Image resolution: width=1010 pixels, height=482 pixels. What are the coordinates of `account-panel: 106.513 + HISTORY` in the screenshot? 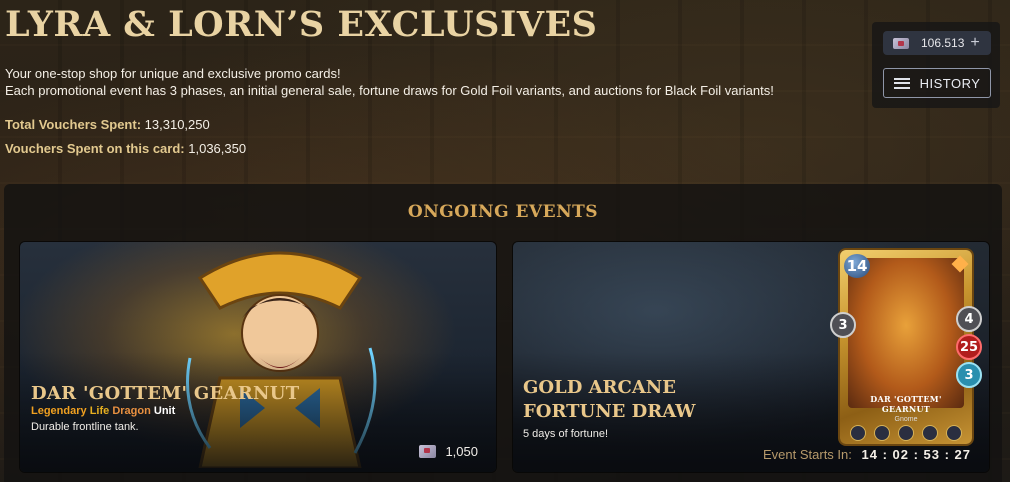 It's located at (936, 65).